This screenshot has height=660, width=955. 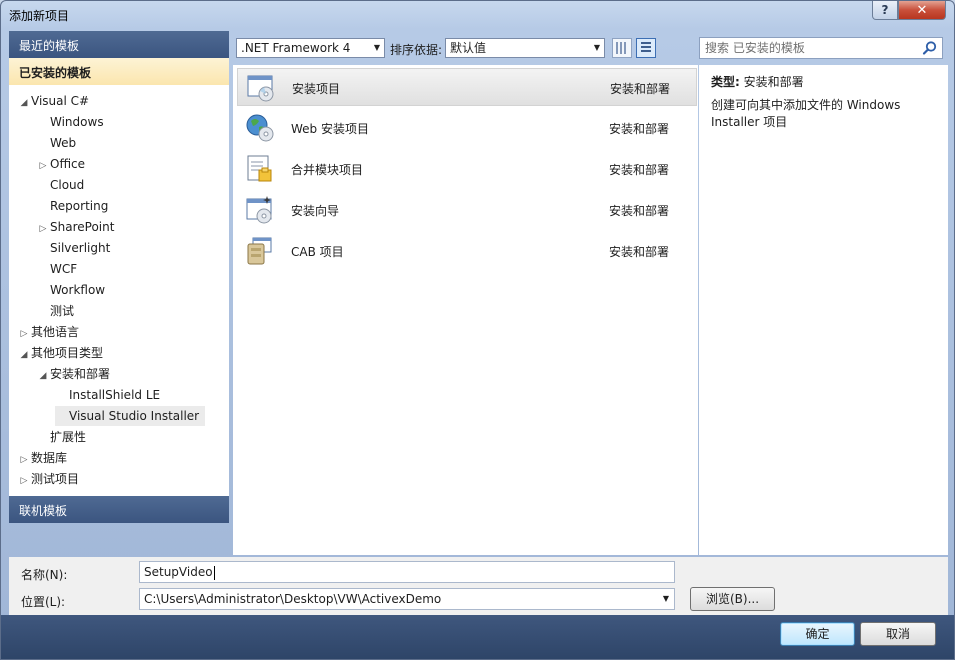 I want to click on tree-item: InstallShield LE, so click(x=107, y=395).